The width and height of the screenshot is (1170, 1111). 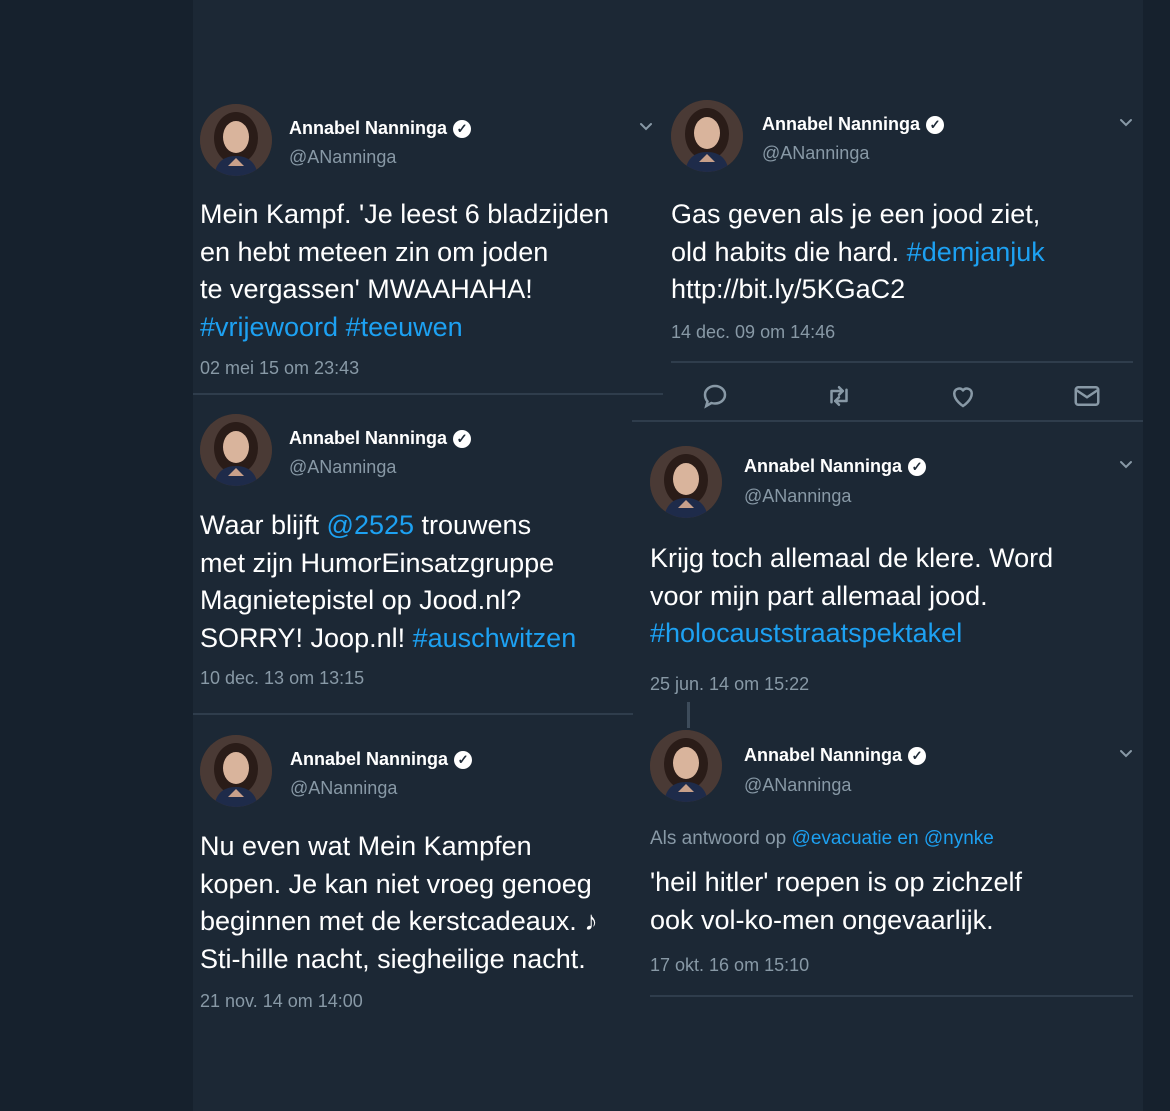 What do you see at coordinates (269, 327) in the screenshot?
I see `tweet-link: #vrijewoord` at bounding box center [269, 327].